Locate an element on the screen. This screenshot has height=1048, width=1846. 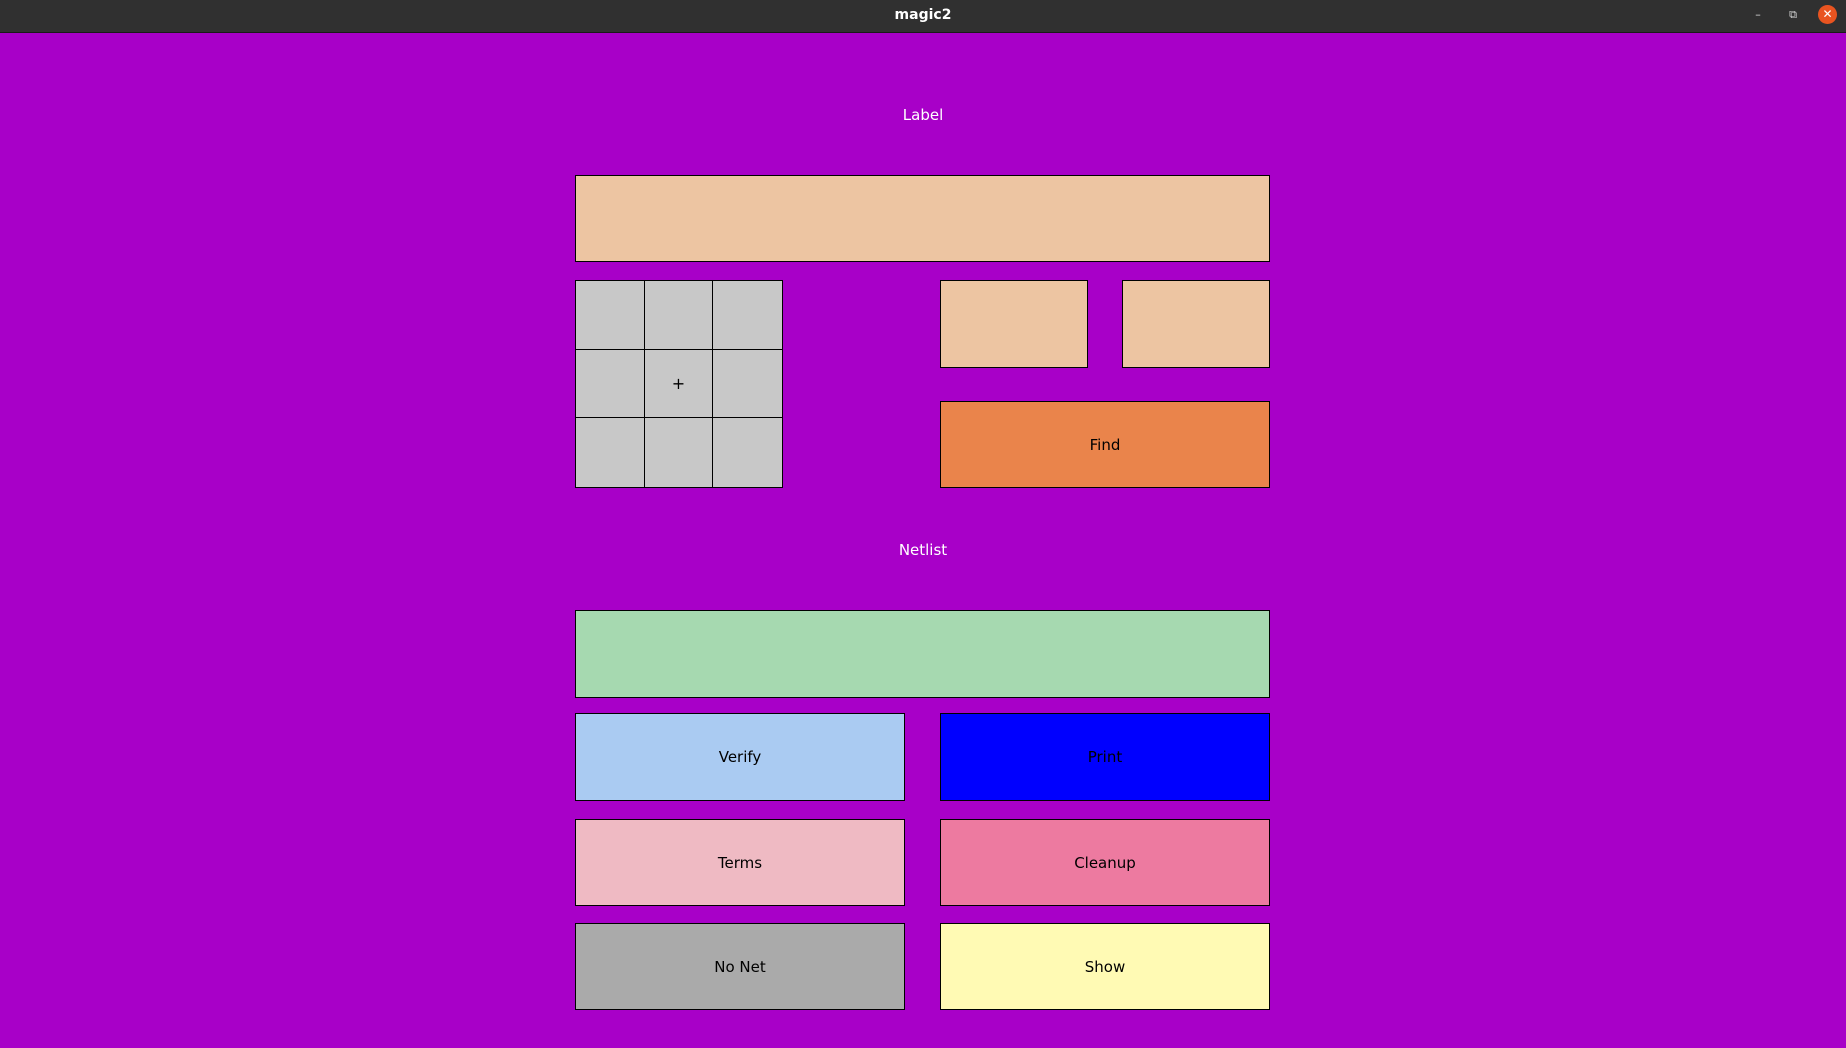
close-icon: ✕ is located at coordinates (1827, 14).